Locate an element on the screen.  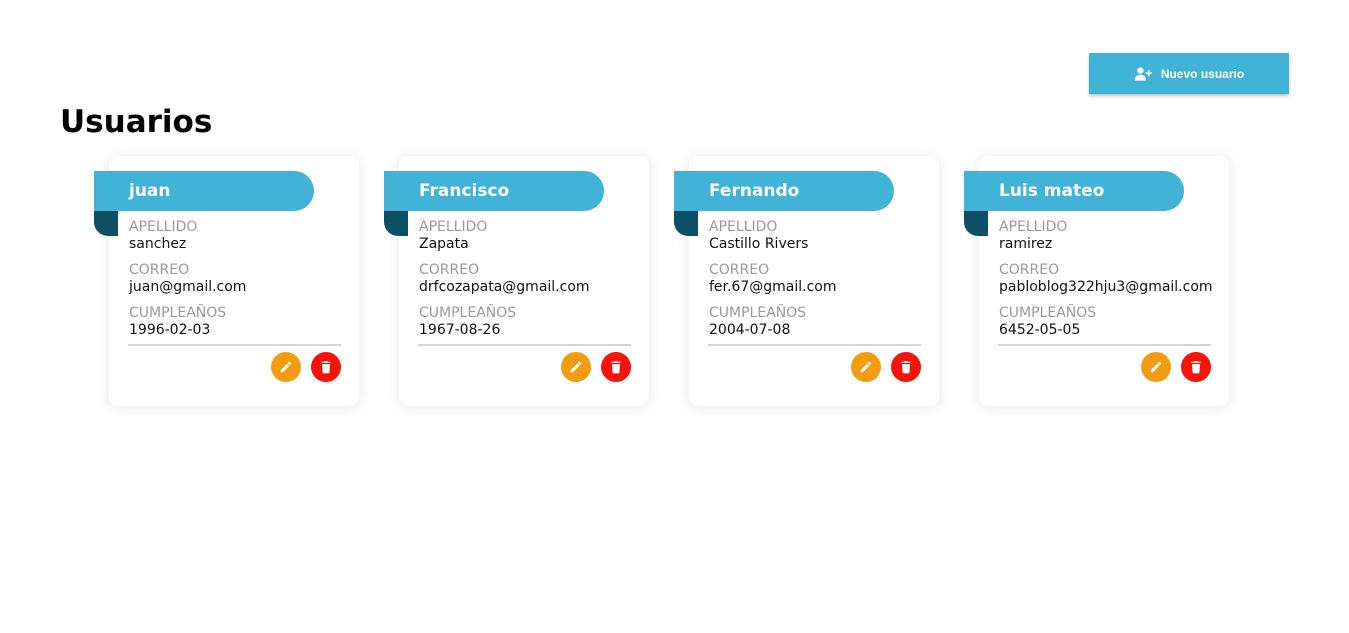
user-plus-icon is located at coordinates (1143, 73).